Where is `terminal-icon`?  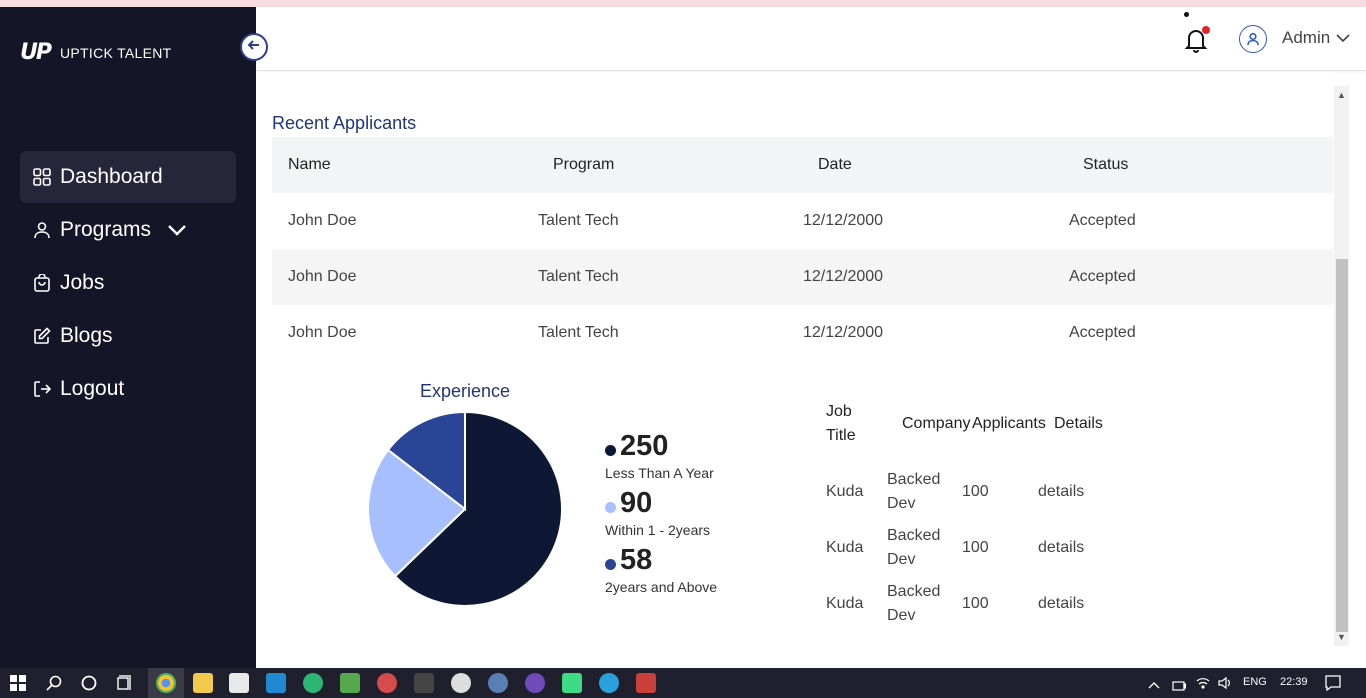 terminal-icon is located at coordinates (424, 683).